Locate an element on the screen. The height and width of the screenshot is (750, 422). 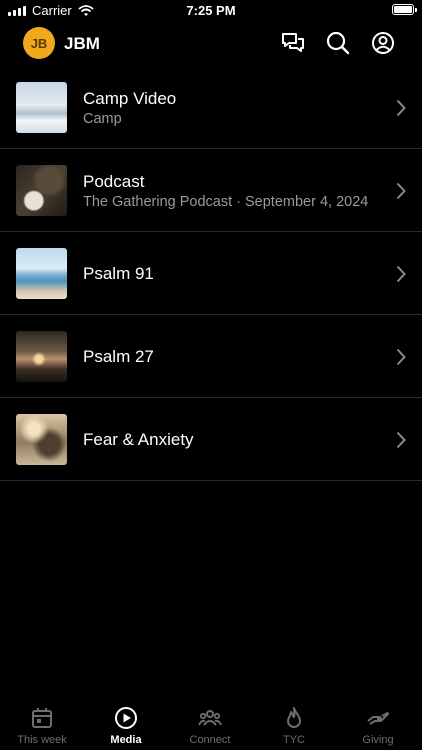
flame-icon is located at coordinates (294, 717).